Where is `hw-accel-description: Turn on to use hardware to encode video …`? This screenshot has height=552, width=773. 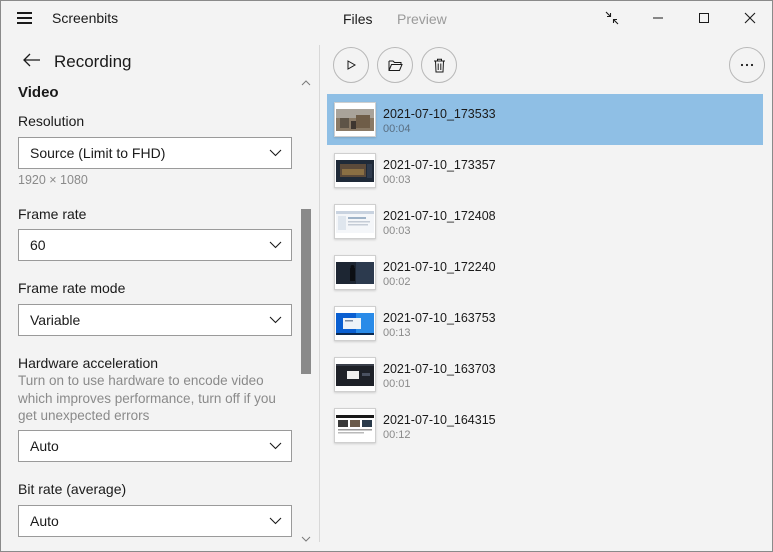 hw-accel-description: Turn on to use hardware to encode video … is located at coordinates (147, 398).